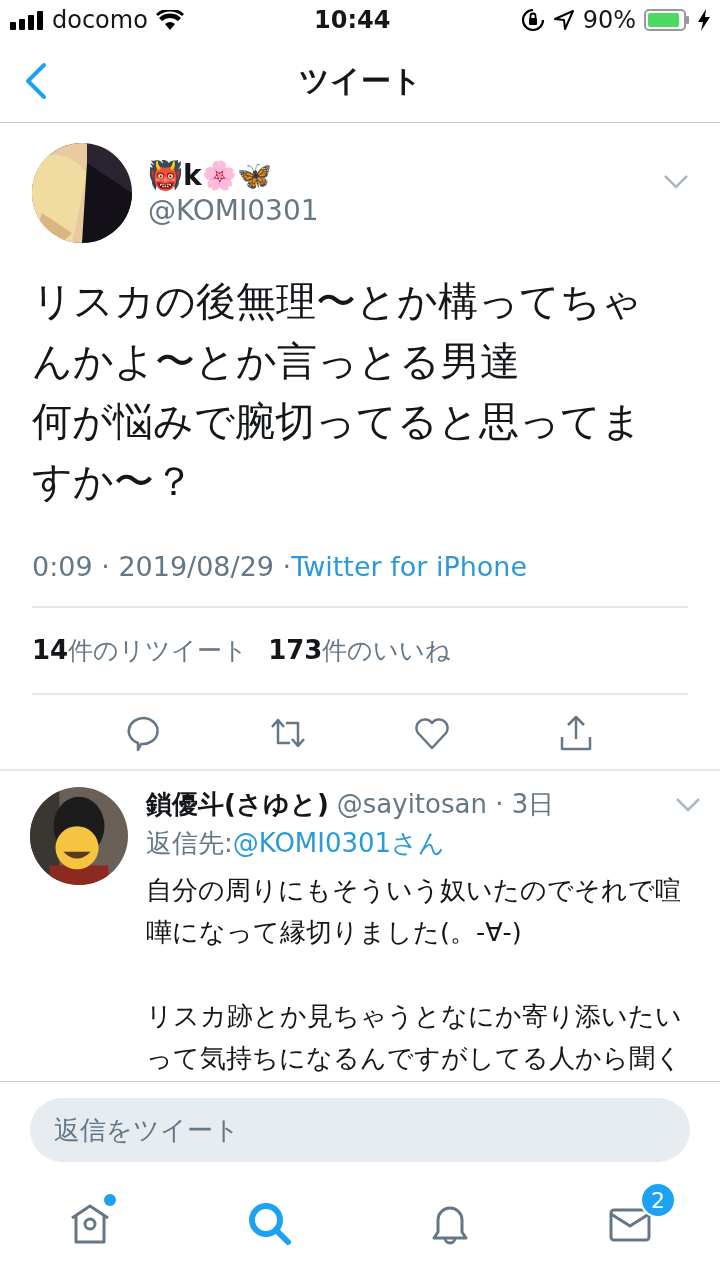 Image resolution: width=720 pixels, height=1280 pixels. I want to click on search-icon, so click(270, 1224).